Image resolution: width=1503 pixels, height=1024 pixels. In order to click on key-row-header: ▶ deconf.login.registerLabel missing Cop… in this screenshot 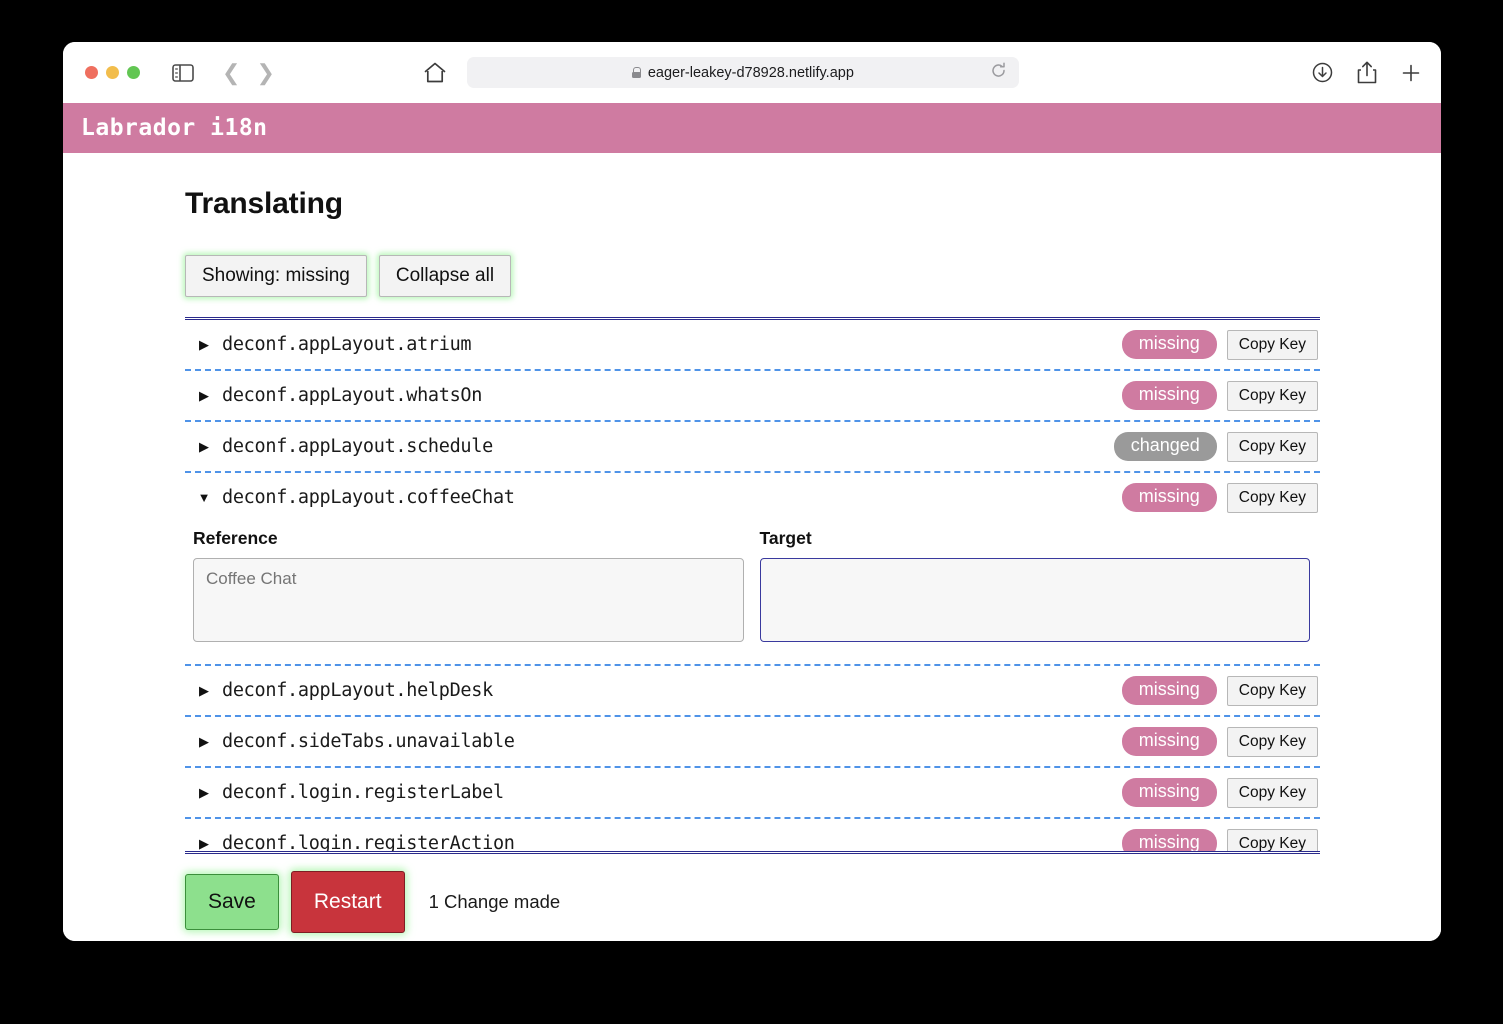, I will do `click(752, 792)`.